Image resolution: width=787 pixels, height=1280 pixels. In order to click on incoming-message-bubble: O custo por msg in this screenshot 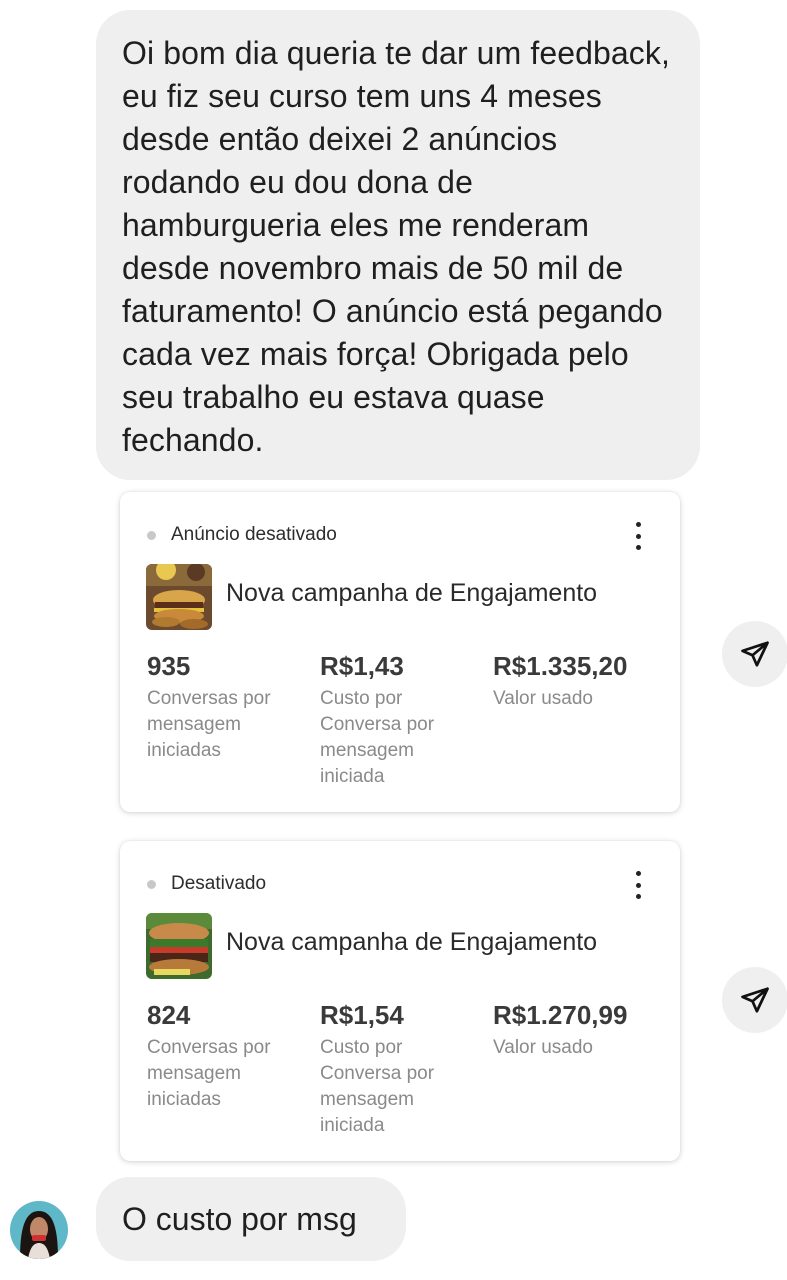, I will do `click(251, 1219)`.